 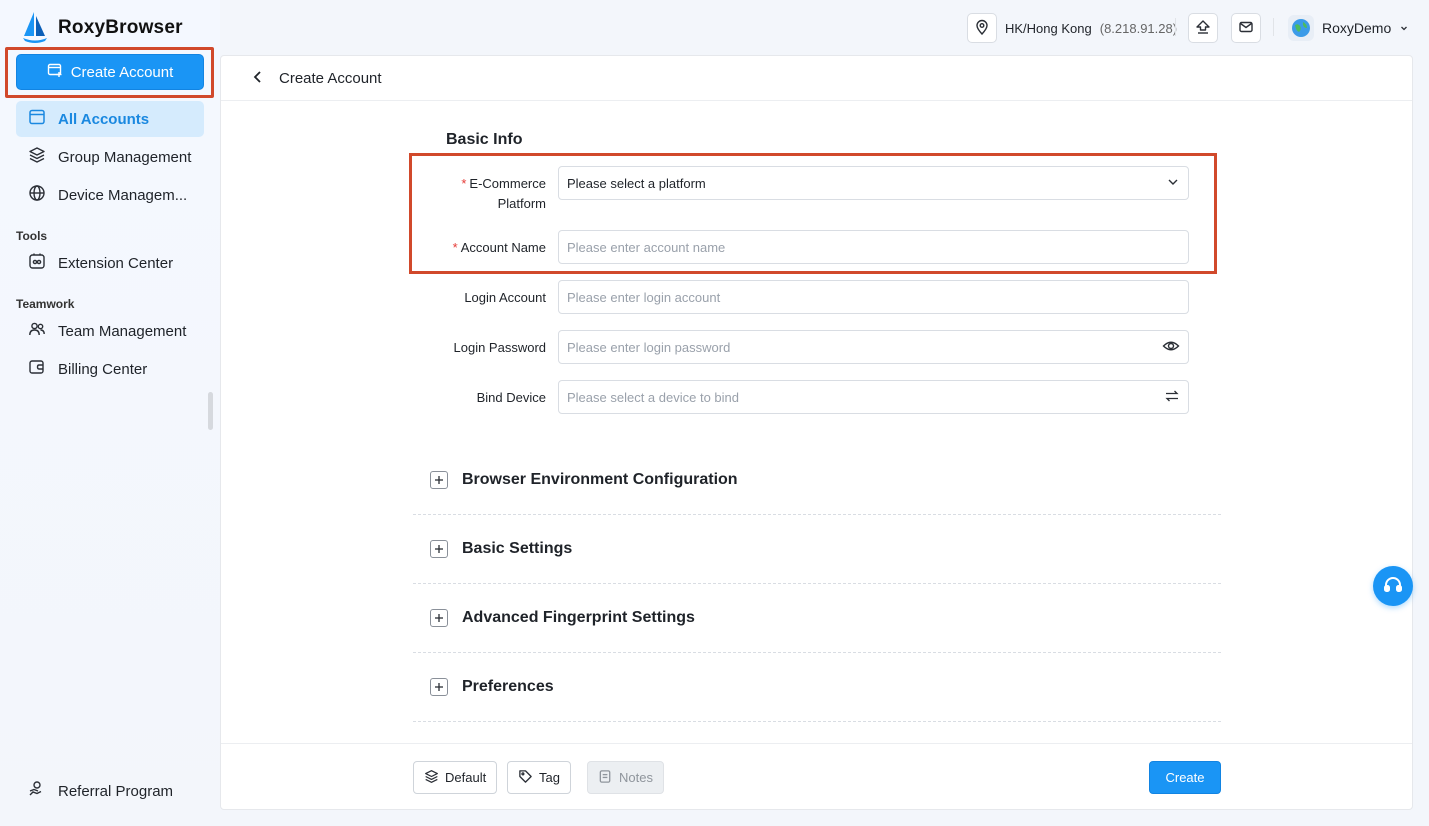 What do you see at coordinates (873, 397) in the screenshot?
I see `bind-device-select: Please select a device to bind` at bounding box center [873, 397].